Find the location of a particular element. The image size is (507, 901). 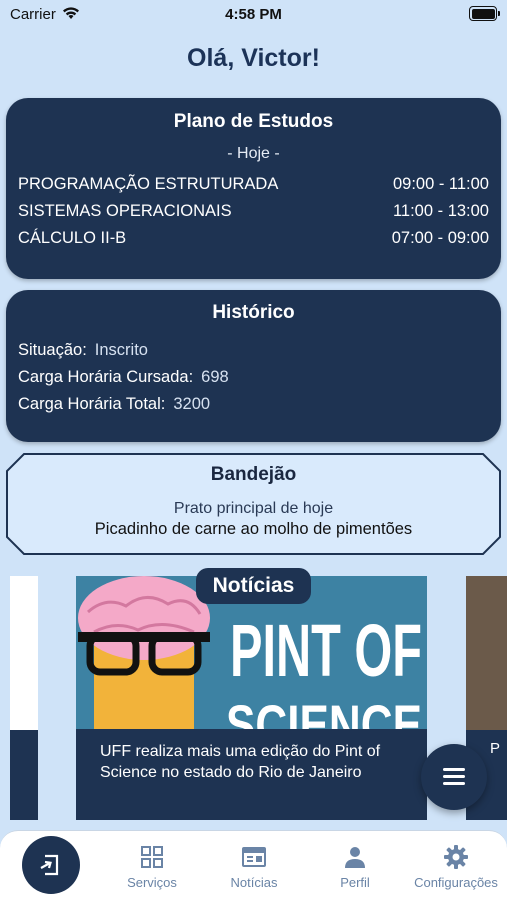

enter-icon is located at coordinates (49, 865).